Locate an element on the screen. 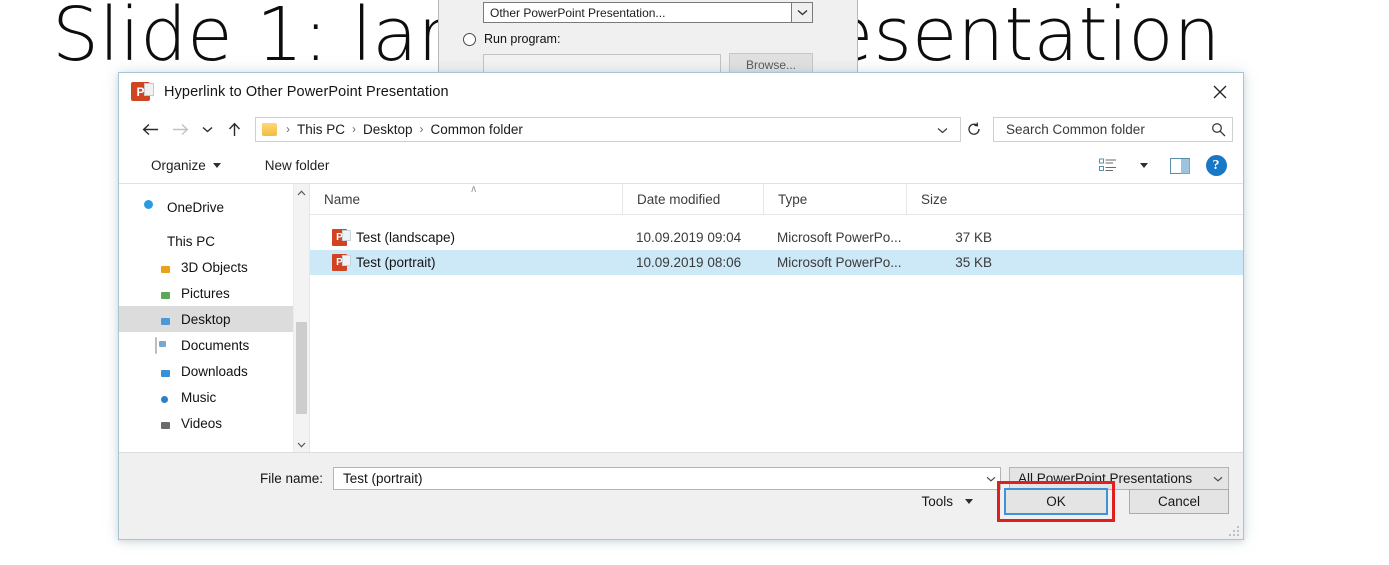 The image size is (1389, 565). column-header-name: Name is located at coordinates (466, 199).